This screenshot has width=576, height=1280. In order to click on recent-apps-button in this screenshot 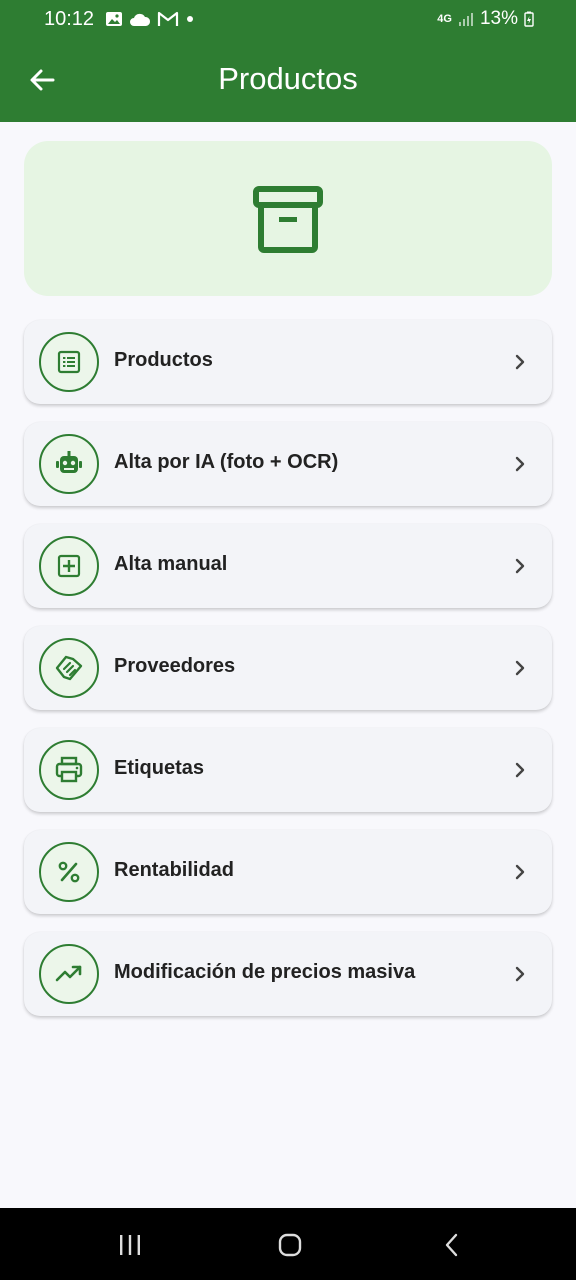, I will do `click(130, 1245)`.